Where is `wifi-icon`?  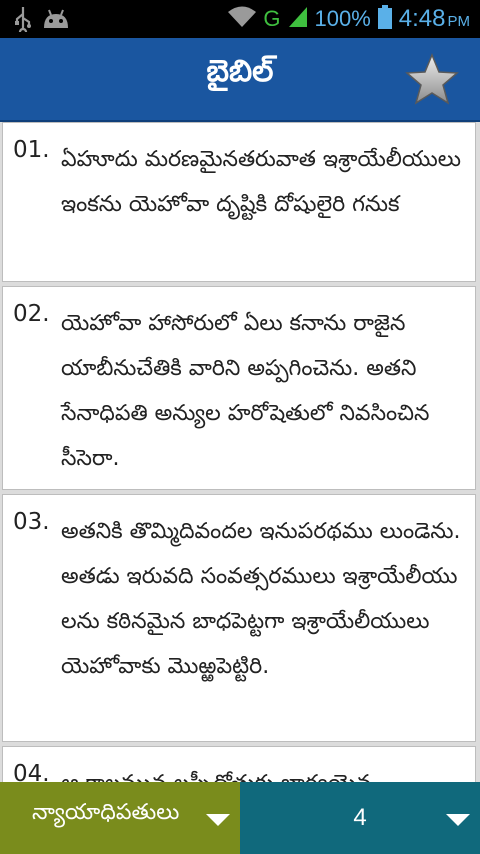 wifi-icon is located at coordinates (242, 19).